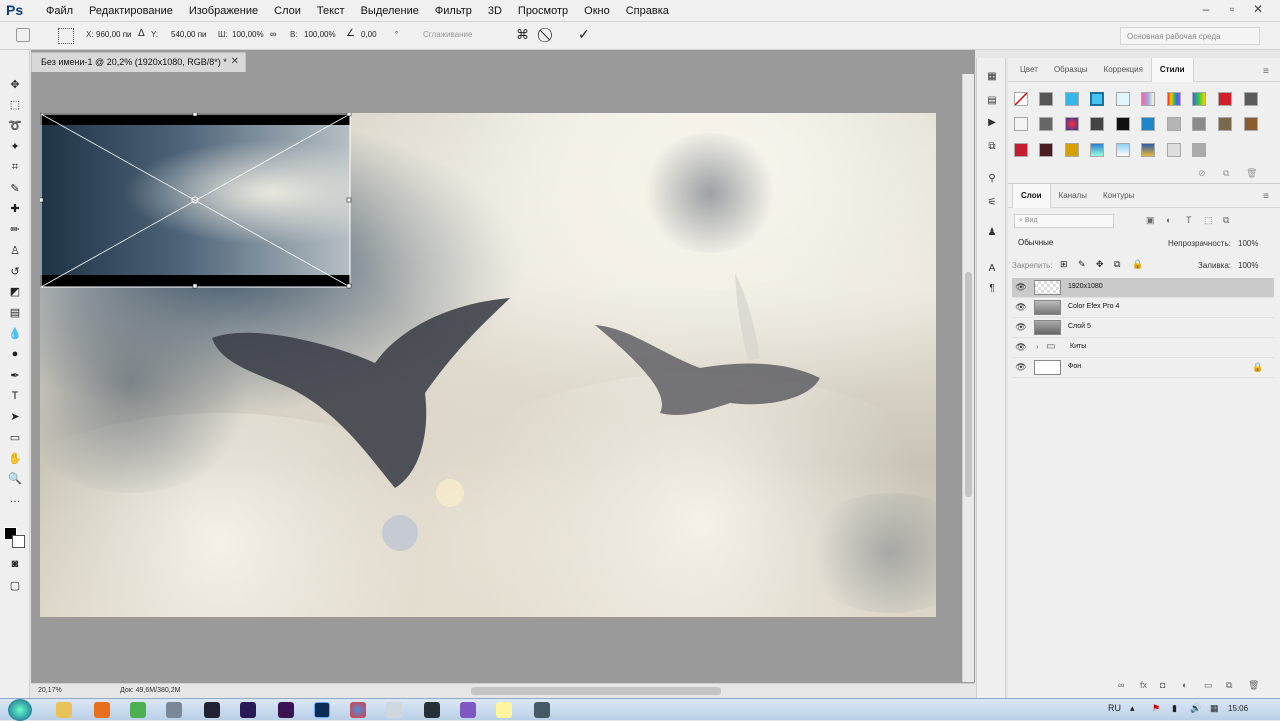  What do you see at coordinates (15, 585) in the screenshot?
I see `screen-mode-icon: ▢` at bounding box center [15, 585].